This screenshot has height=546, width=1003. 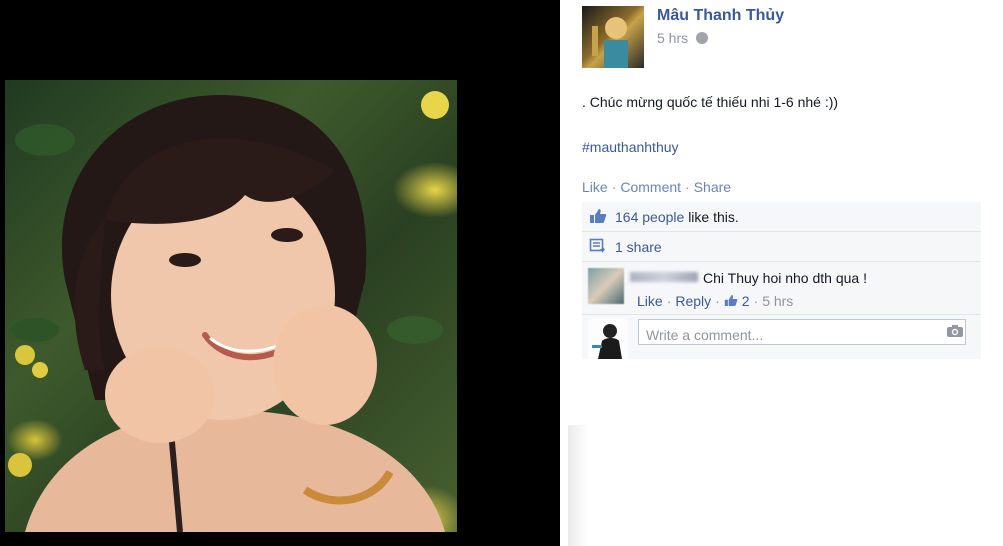 What do you see at coordinates (781, 247) in the screenshot?
I see `shares-summary: 1 share` at bounding box center [781, 247].